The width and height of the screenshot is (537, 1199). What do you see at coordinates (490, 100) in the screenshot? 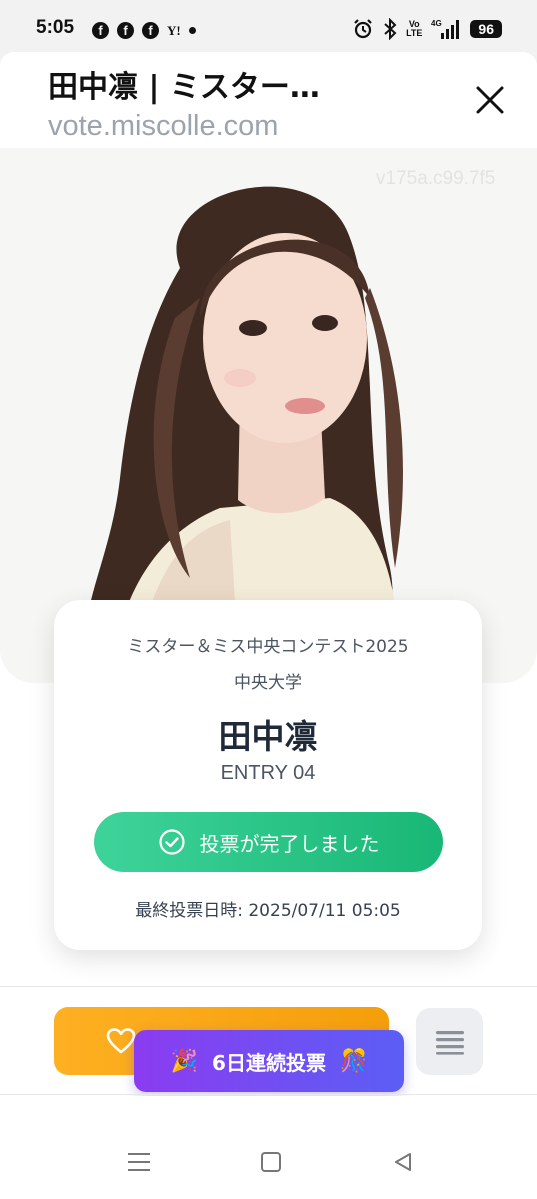
I see `close-icon` at bounding box center [490, 100].